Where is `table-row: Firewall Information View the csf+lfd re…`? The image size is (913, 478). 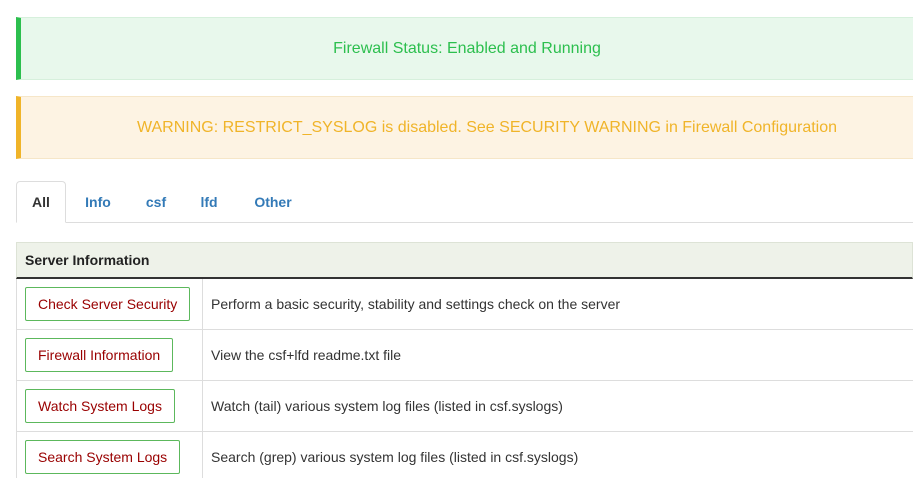 table-row: Firewall Information View the csf+lfd re… is located at coordinates (464, 355).